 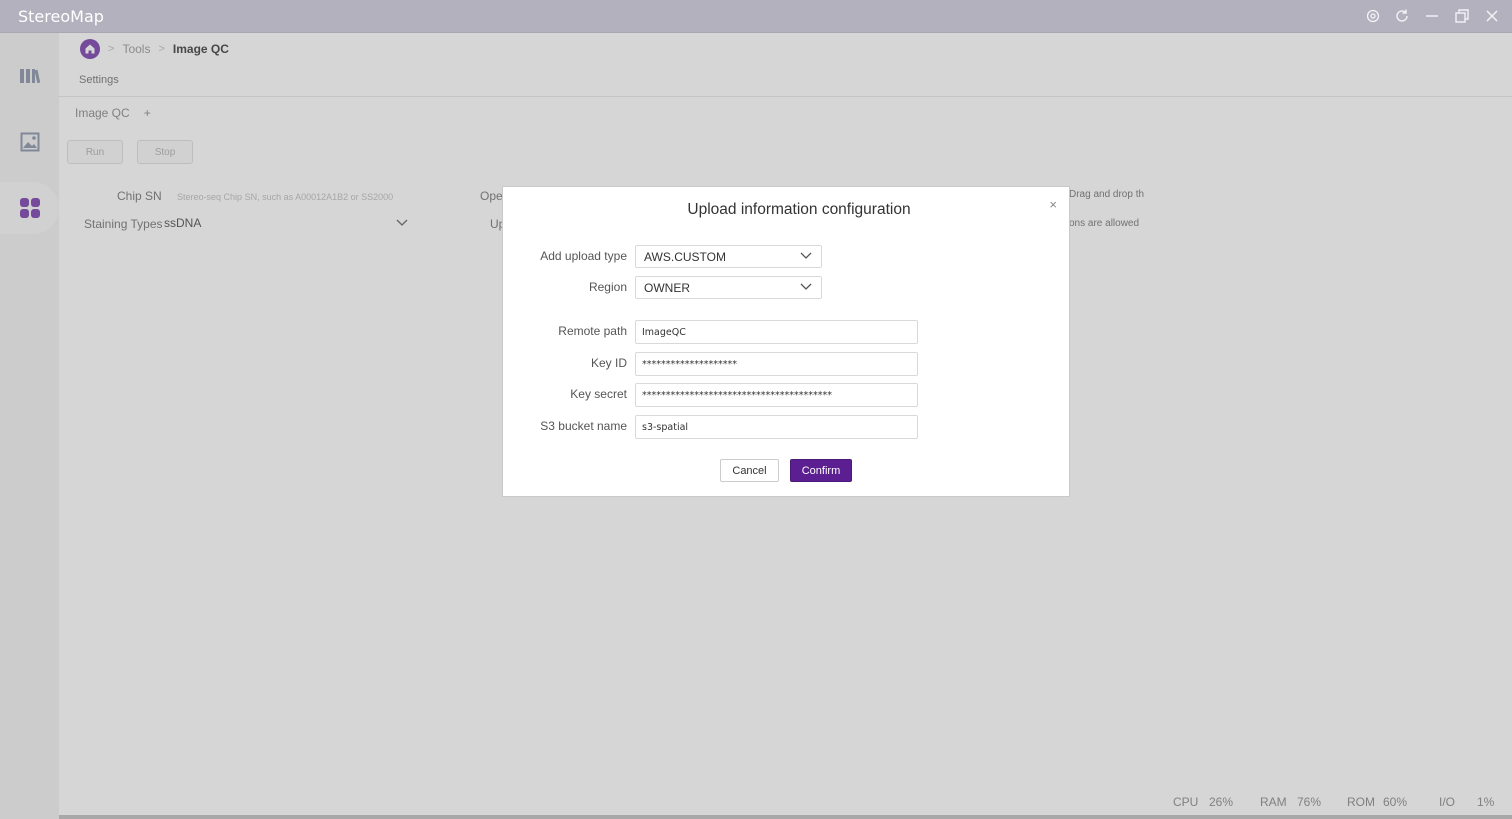 What do you see at coordinates (685, 256) in the screenshot?
I see `upload-type-value: AWS.CUSTOM` at bounding box center [685, 256].